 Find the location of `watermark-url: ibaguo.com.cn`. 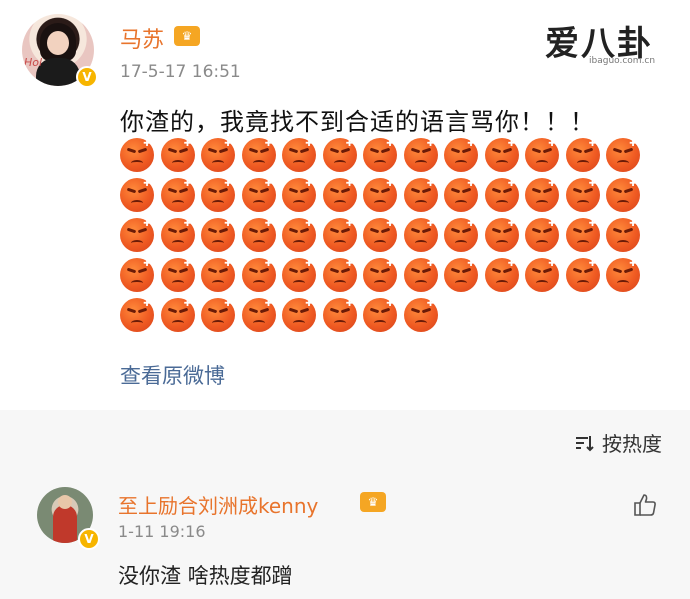

watermark-url: ibaguo.com.cn is located at coordinates (622, 61).